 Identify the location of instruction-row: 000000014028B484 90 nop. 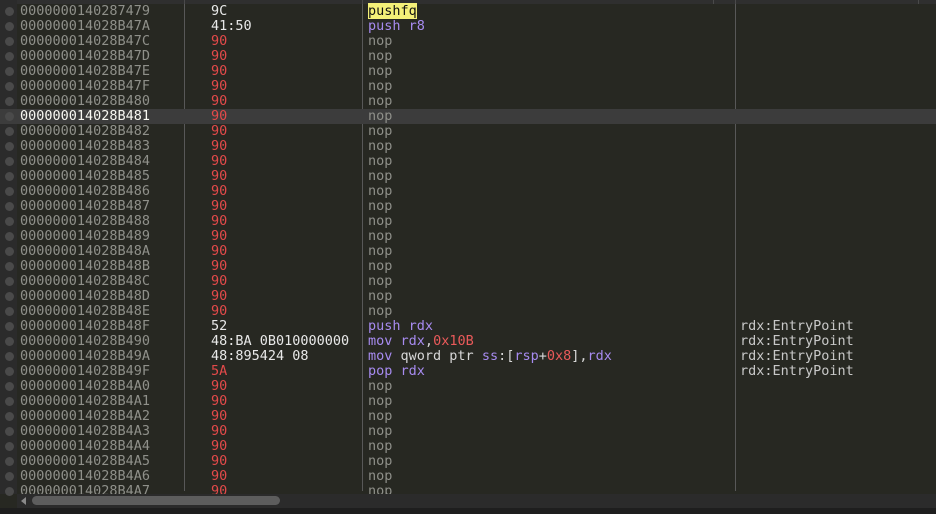
(468, 161).